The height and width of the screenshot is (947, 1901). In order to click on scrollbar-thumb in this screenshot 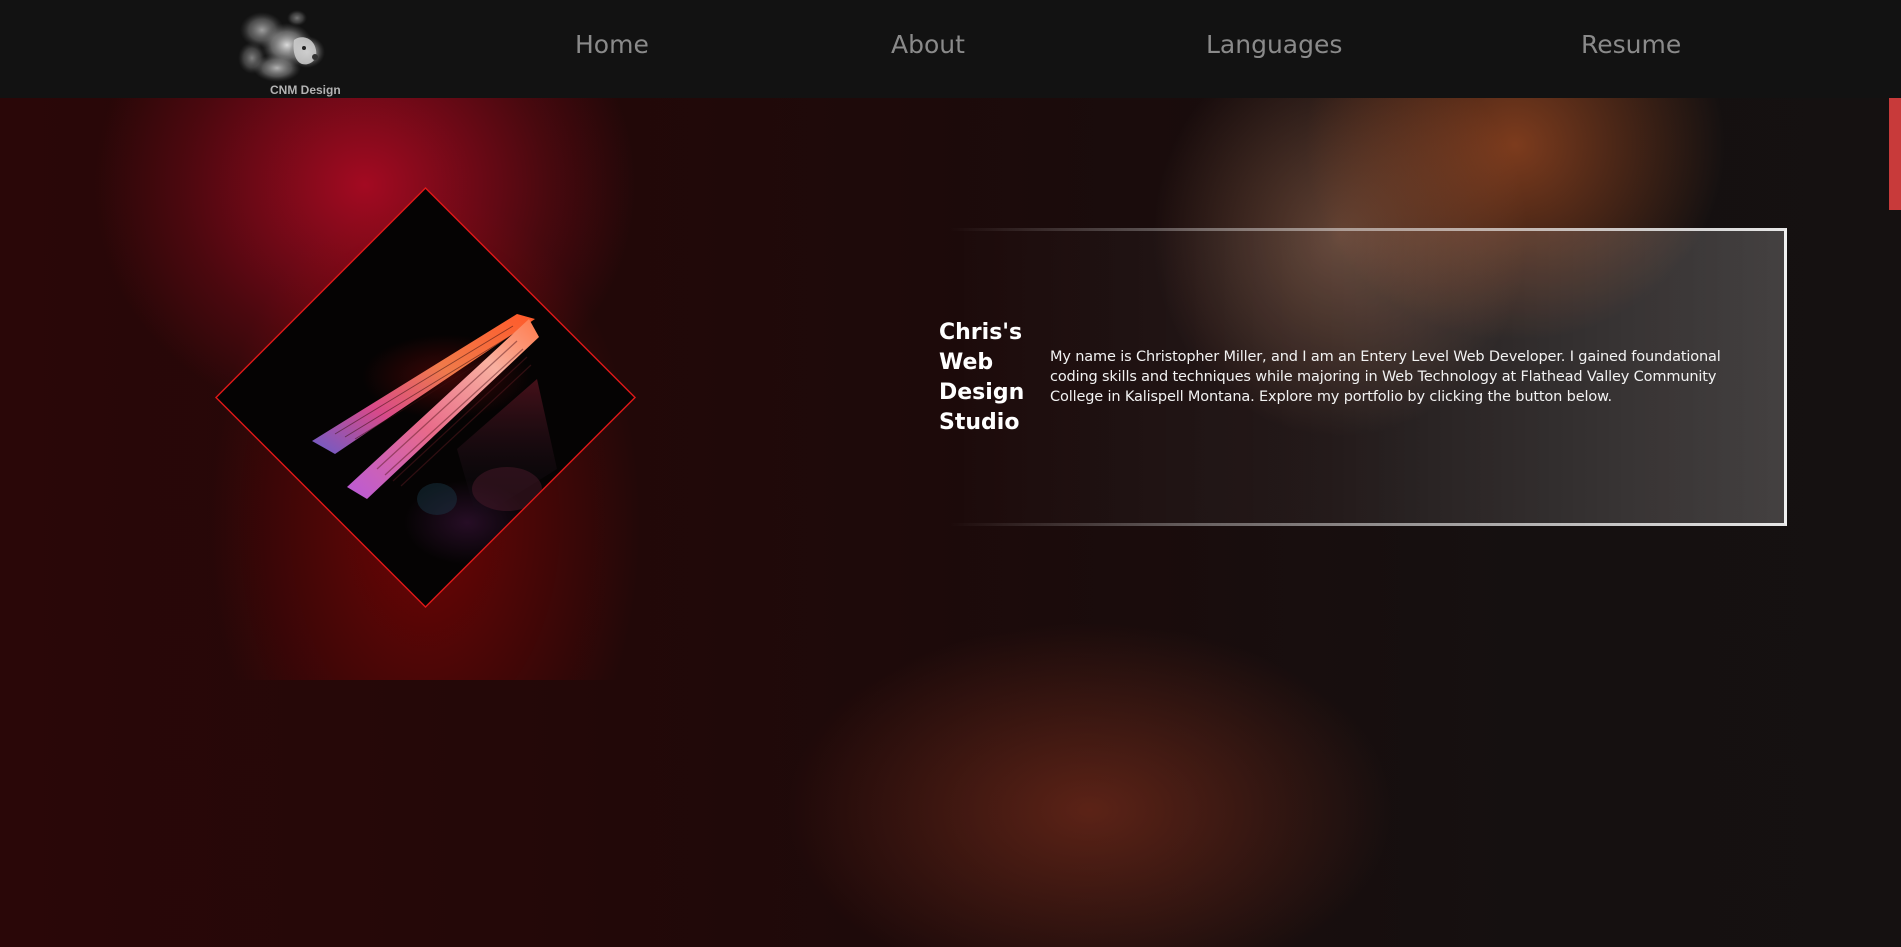, I will do `click(1895, 154)`.